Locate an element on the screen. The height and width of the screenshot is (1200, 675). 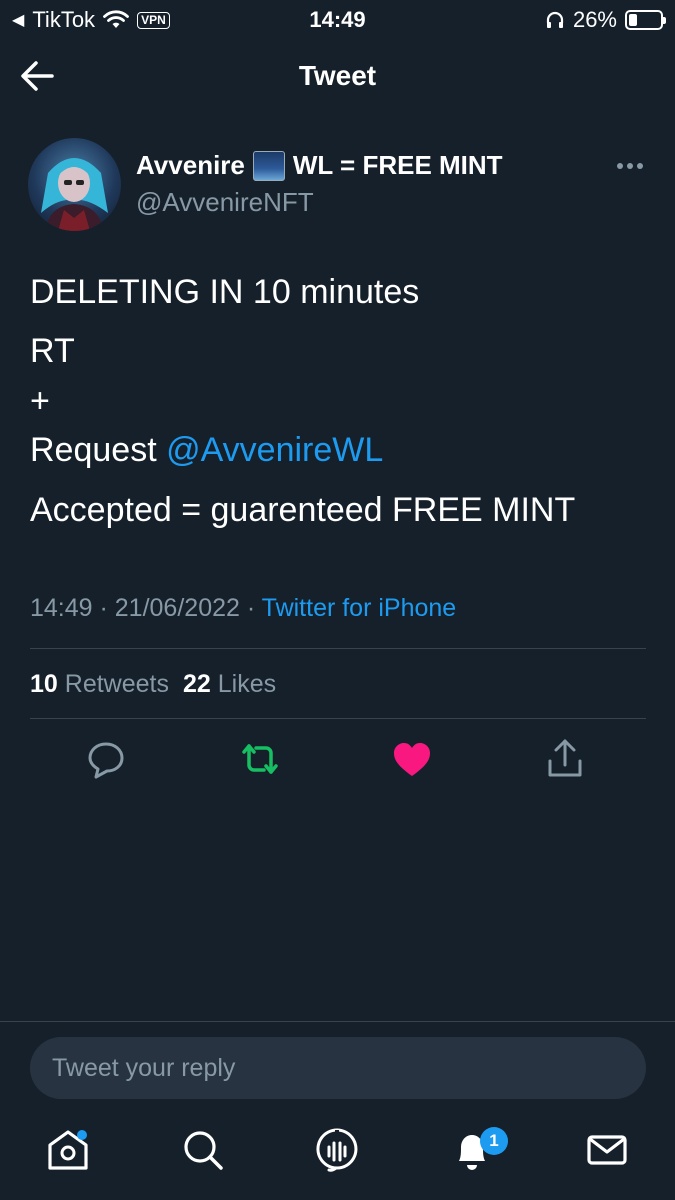
reply-input is located at coordinates (338, 1068).